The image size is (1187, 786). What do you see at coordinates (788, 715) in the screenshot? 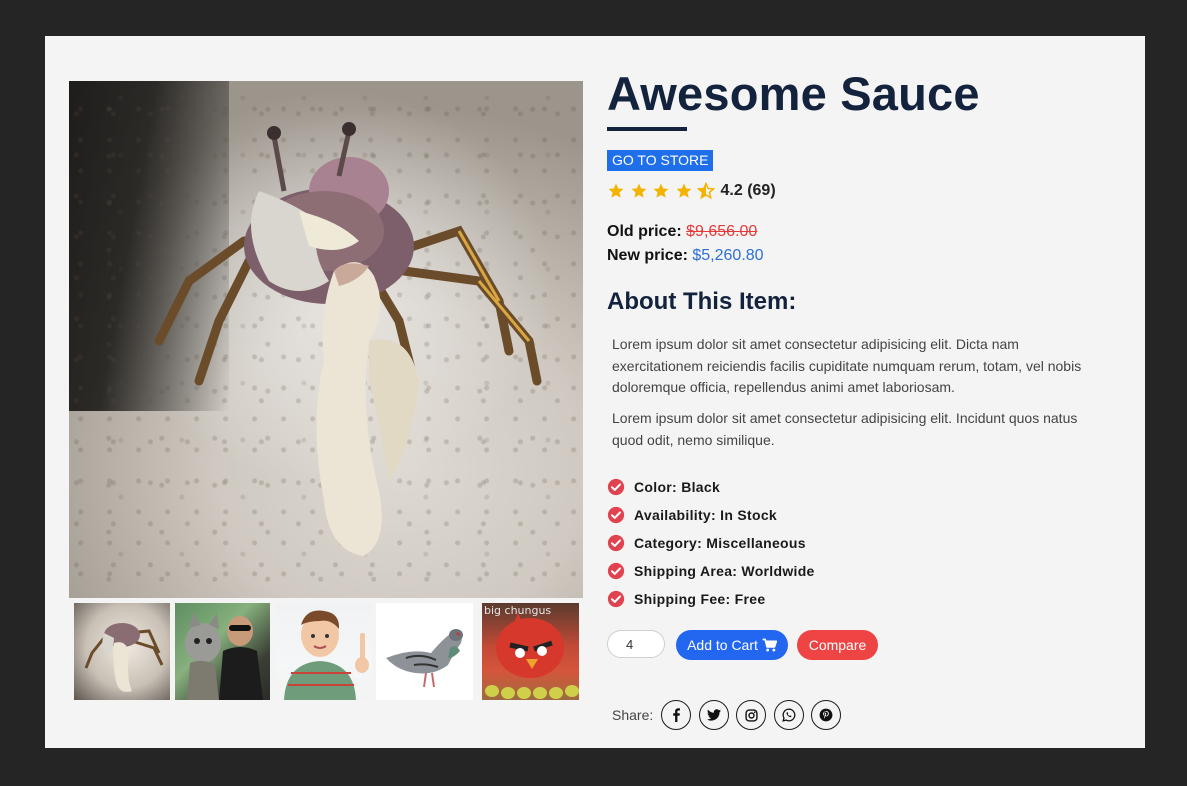
I see `whatsapp-icon` at bounding box center [788, 715].